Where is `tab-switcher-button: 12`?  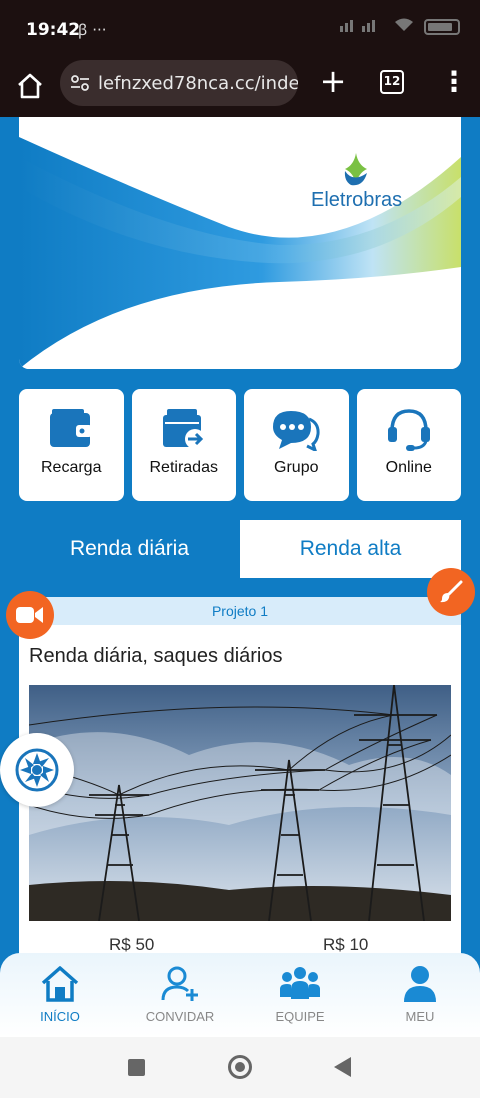 tab-switcher-button: 12 is located at coordinates (392, 82).